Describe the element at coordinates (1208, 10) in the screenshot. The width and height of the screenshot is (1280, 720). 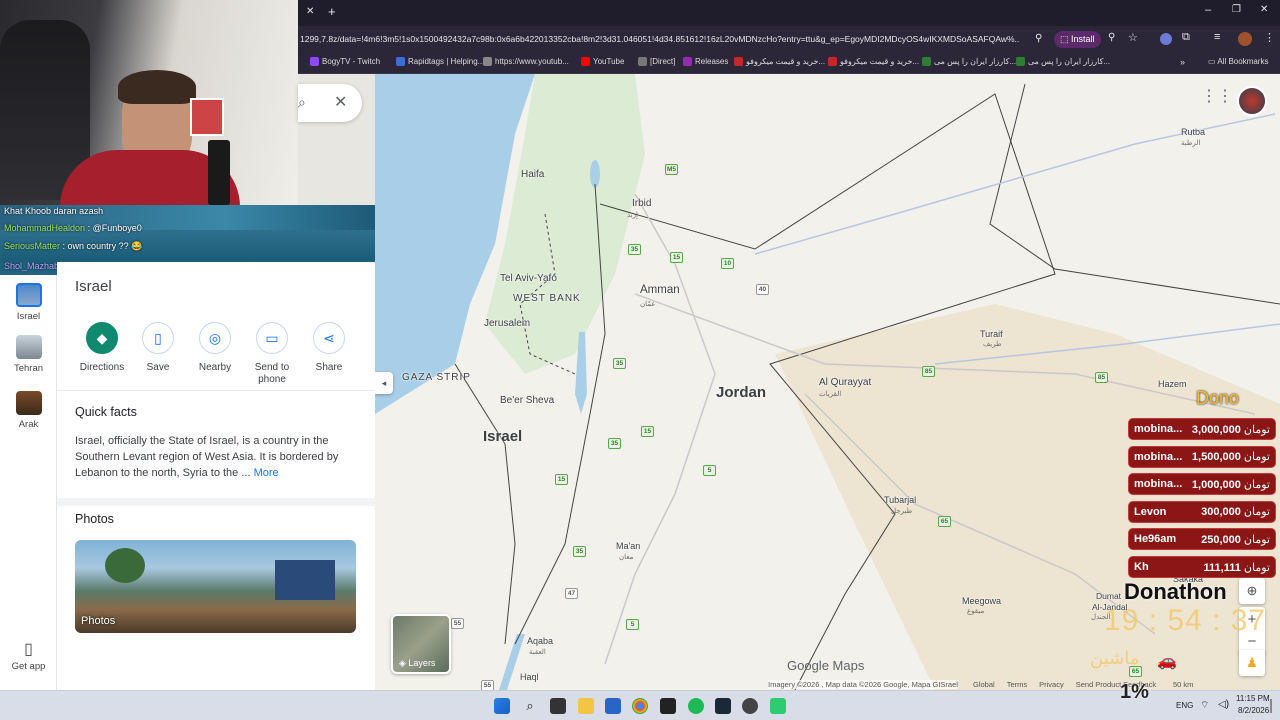
I see `minimize-button: –` at that location.